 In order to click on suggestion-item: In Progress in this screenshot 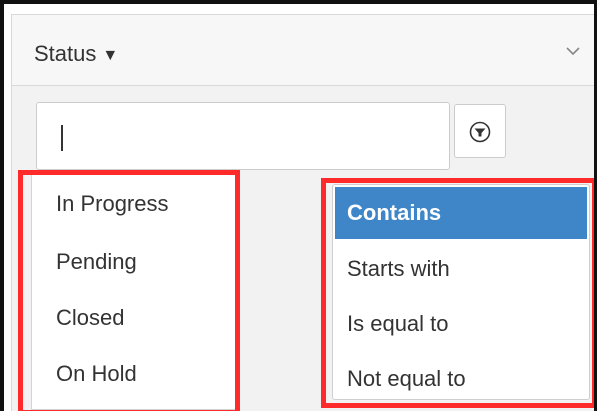, I will do `click(112, 204)`.